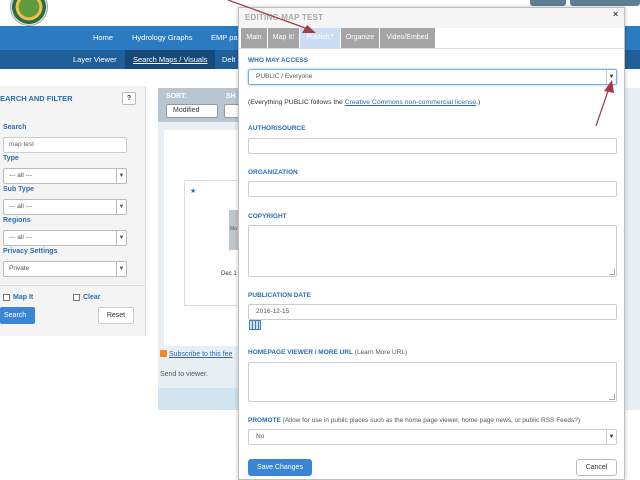  What do you see at coordinates (129, 98) in the screenshot?
I see `help-button: ?` at bounding box center [129, 98].